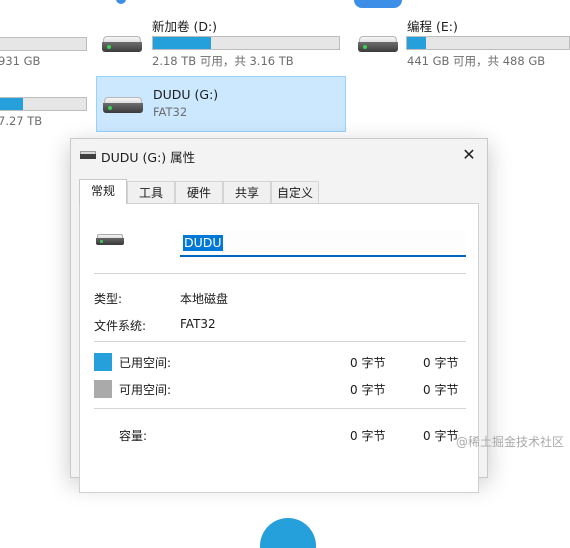  I want to click on drive-f-space: 7.27 TB, so click(21, 121).